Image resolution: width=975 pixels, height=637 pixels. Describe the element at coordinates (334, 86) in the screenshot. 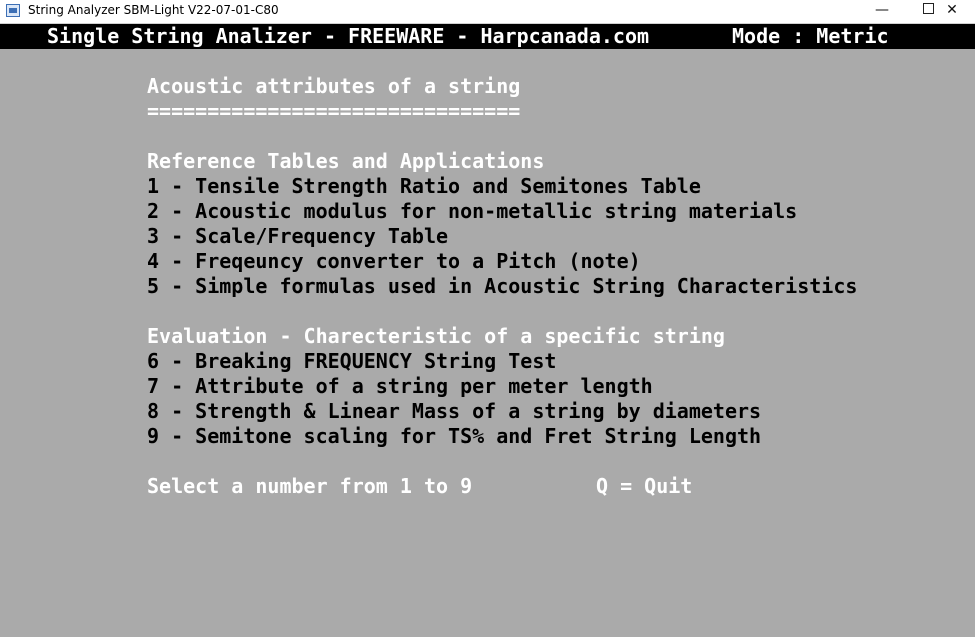

I see `menu-title: Acoustic attributes of a string` at that location.